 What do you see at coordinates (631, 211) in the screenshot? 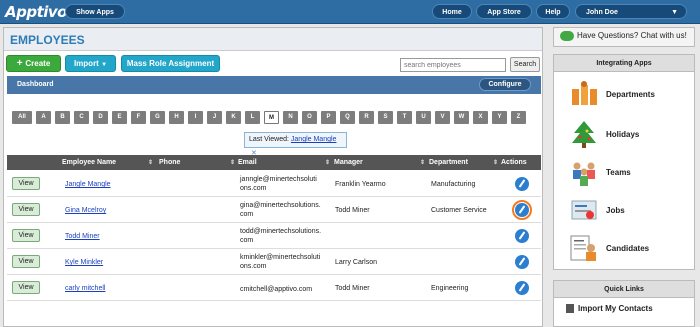
I see `app-jobs: Jobs` at bounding box center [631, 211].